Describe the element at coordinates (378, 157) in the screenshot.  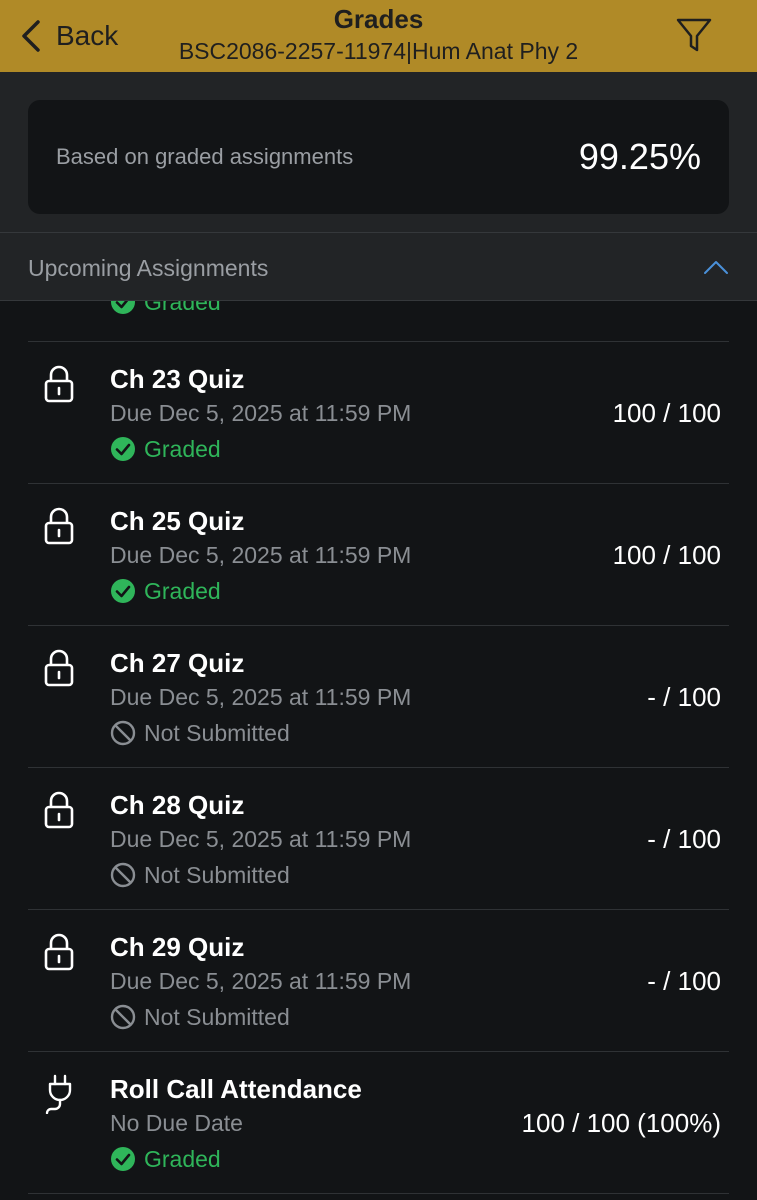
I see `grade-summary-card: Based on graded assignments 99.25%` at that location.